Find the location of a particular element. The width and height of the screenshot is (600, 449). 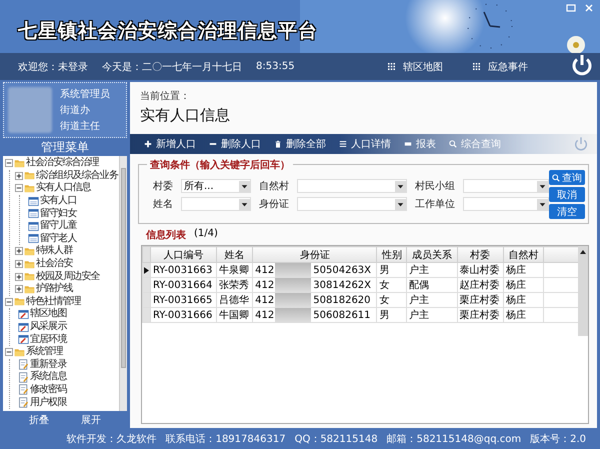

tree-item: 重新登录 is located at coordinates (48, 364).